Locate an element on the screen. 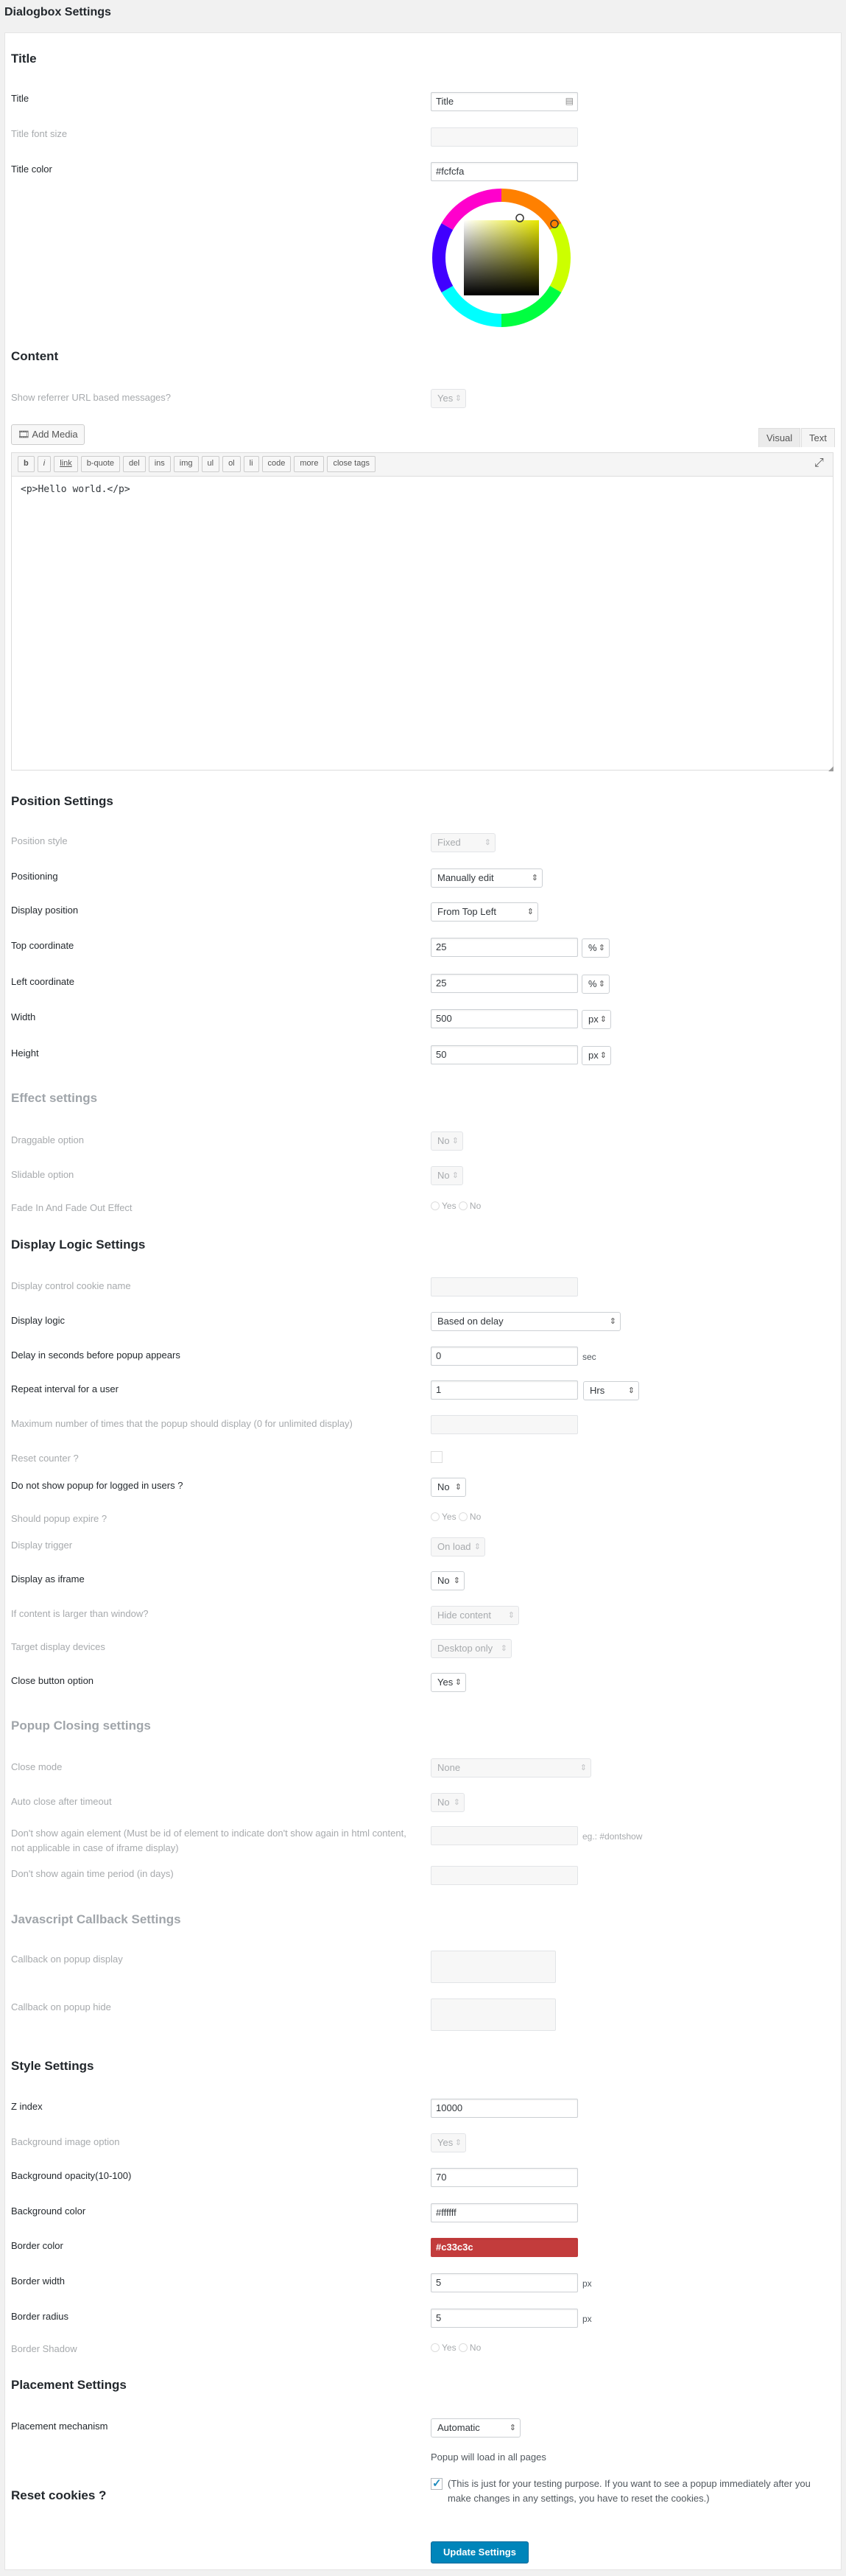 The image size is (846, 2576). quicktag-button: code is located at coordinates (276, 464).